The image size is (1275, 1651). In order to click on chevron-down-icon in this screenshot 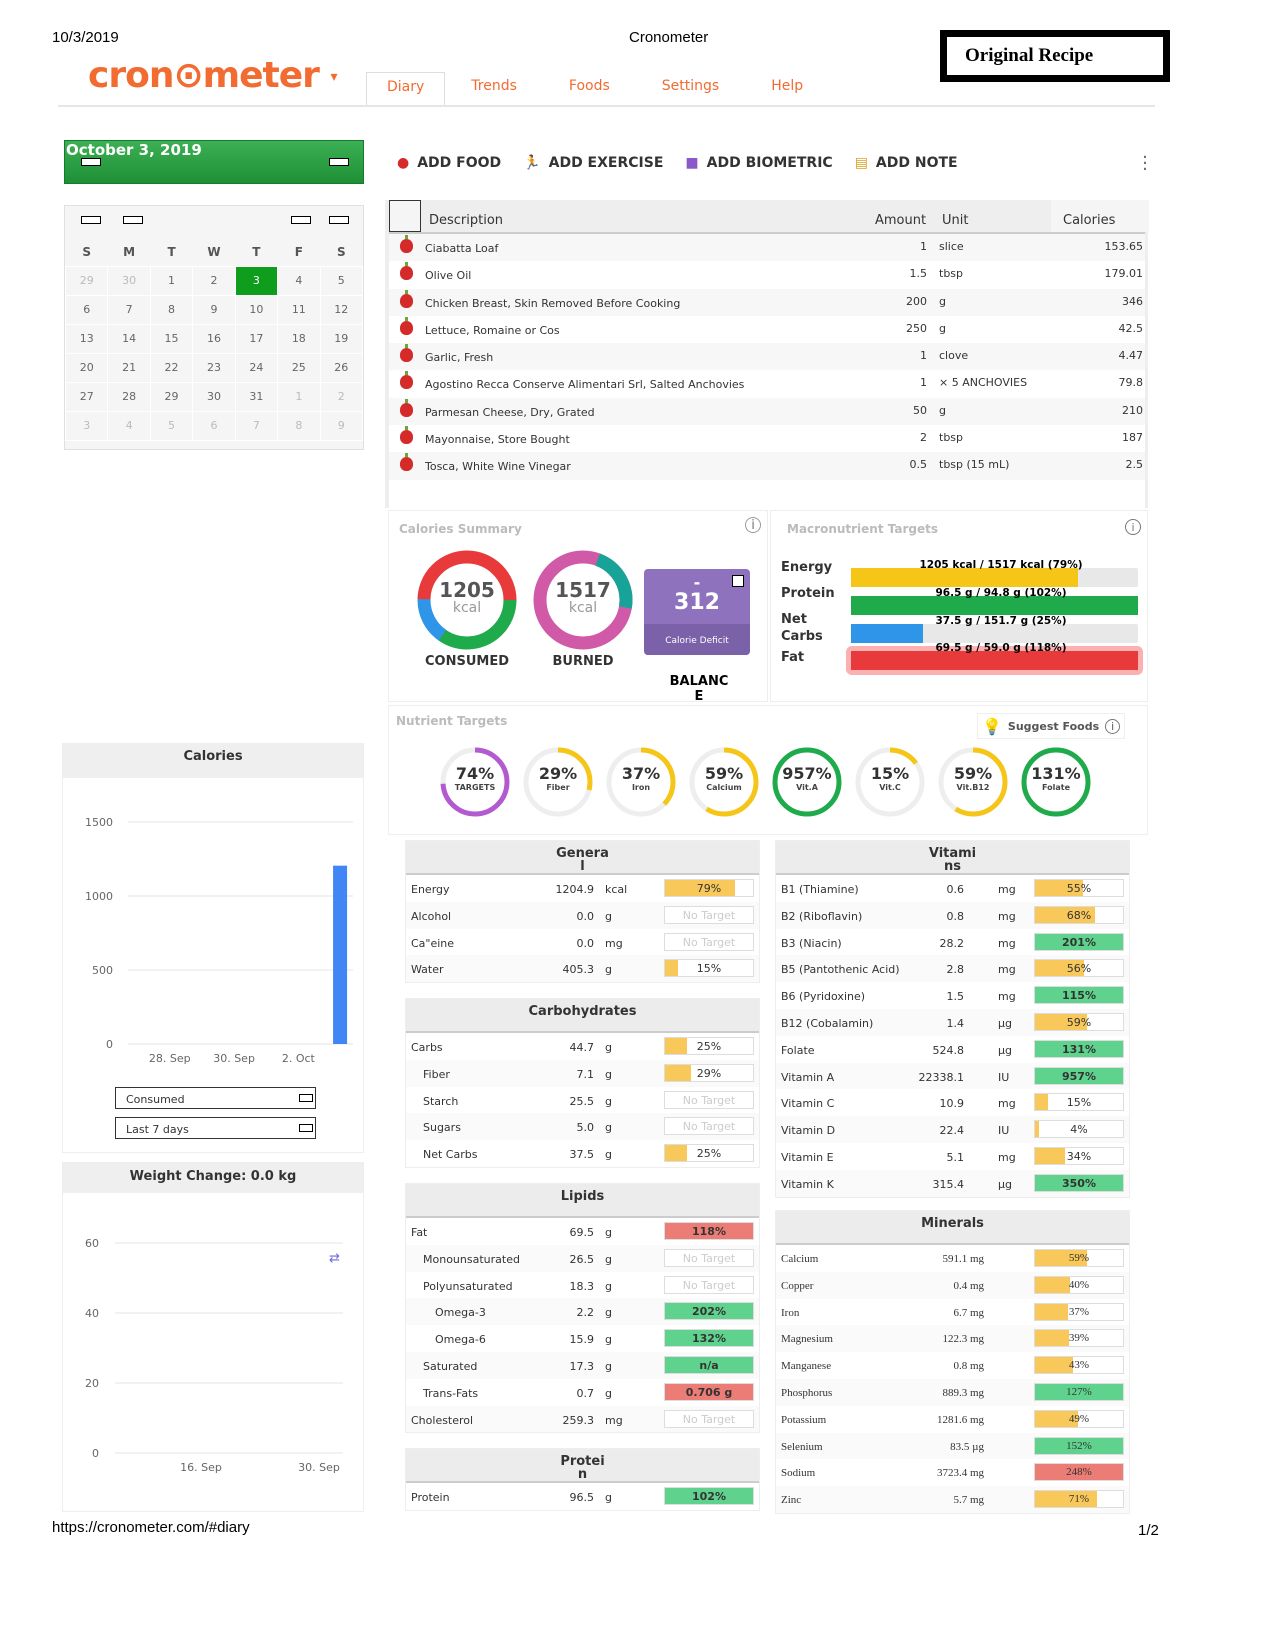, I will do `click(306, 1128)`.